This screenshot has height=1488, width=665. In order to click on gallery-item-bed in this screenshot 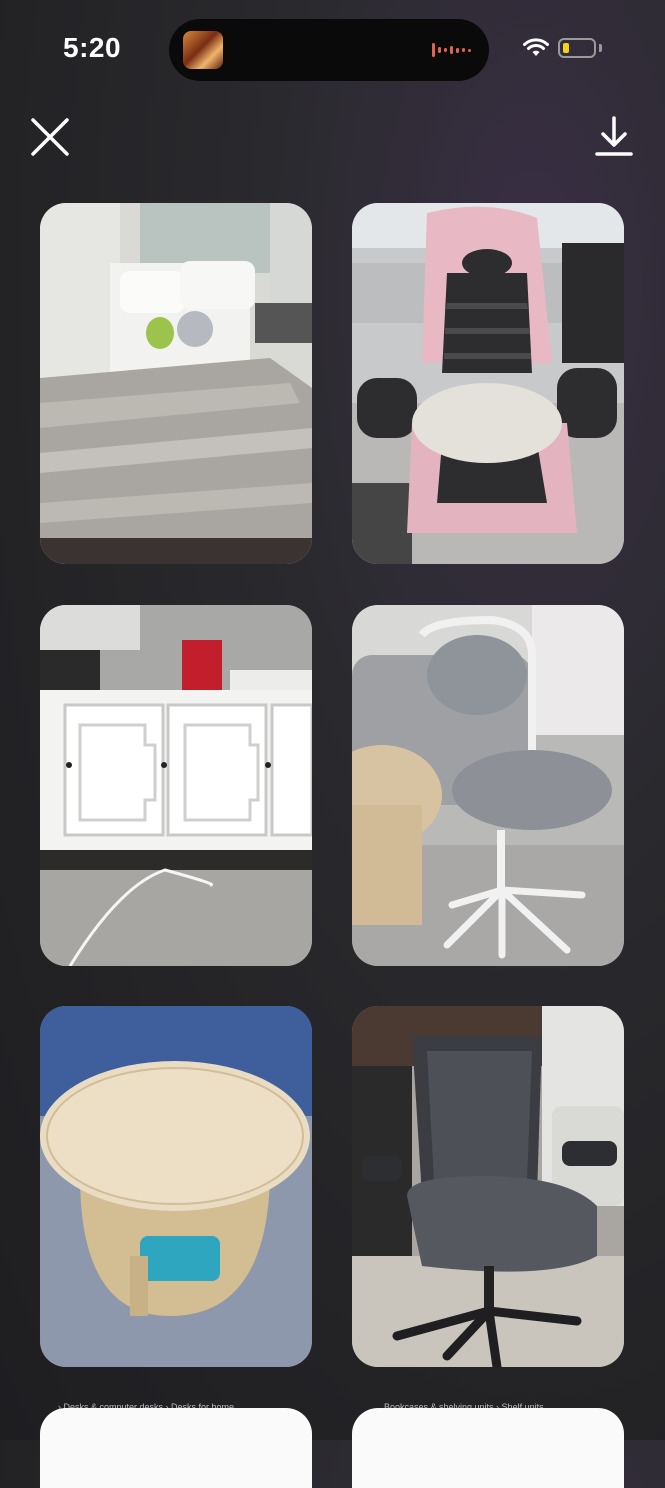, I will do `click(176, 383)`.